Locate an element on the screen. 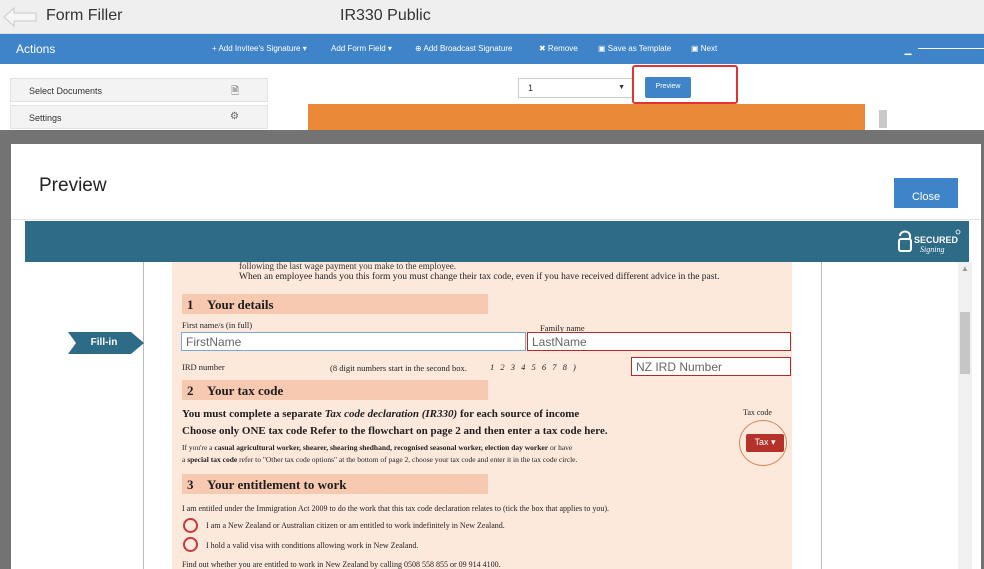 This screenshot has width=984, height=569. first-name-label: First name/s (in full) is located at coordinates (217, 325).